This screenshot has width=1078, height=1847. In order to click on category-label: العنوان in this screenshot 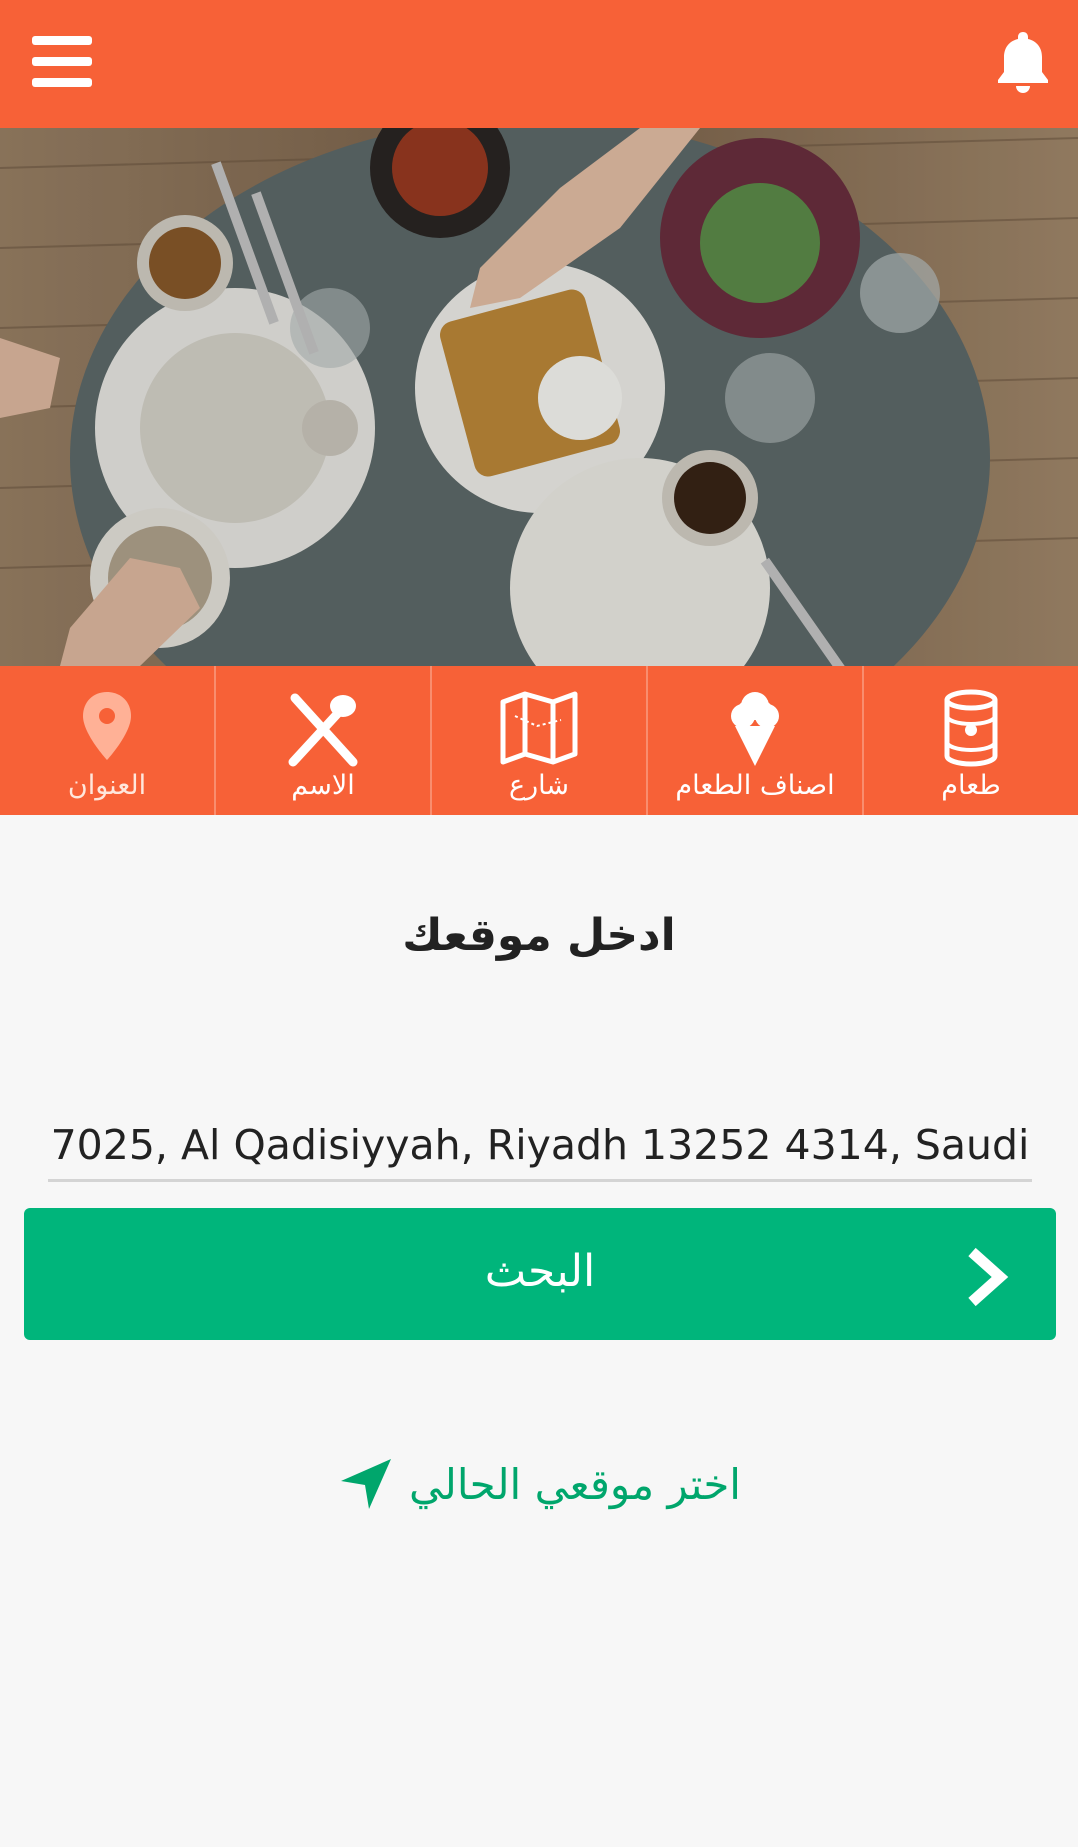, I will do `click(107, 785)`.